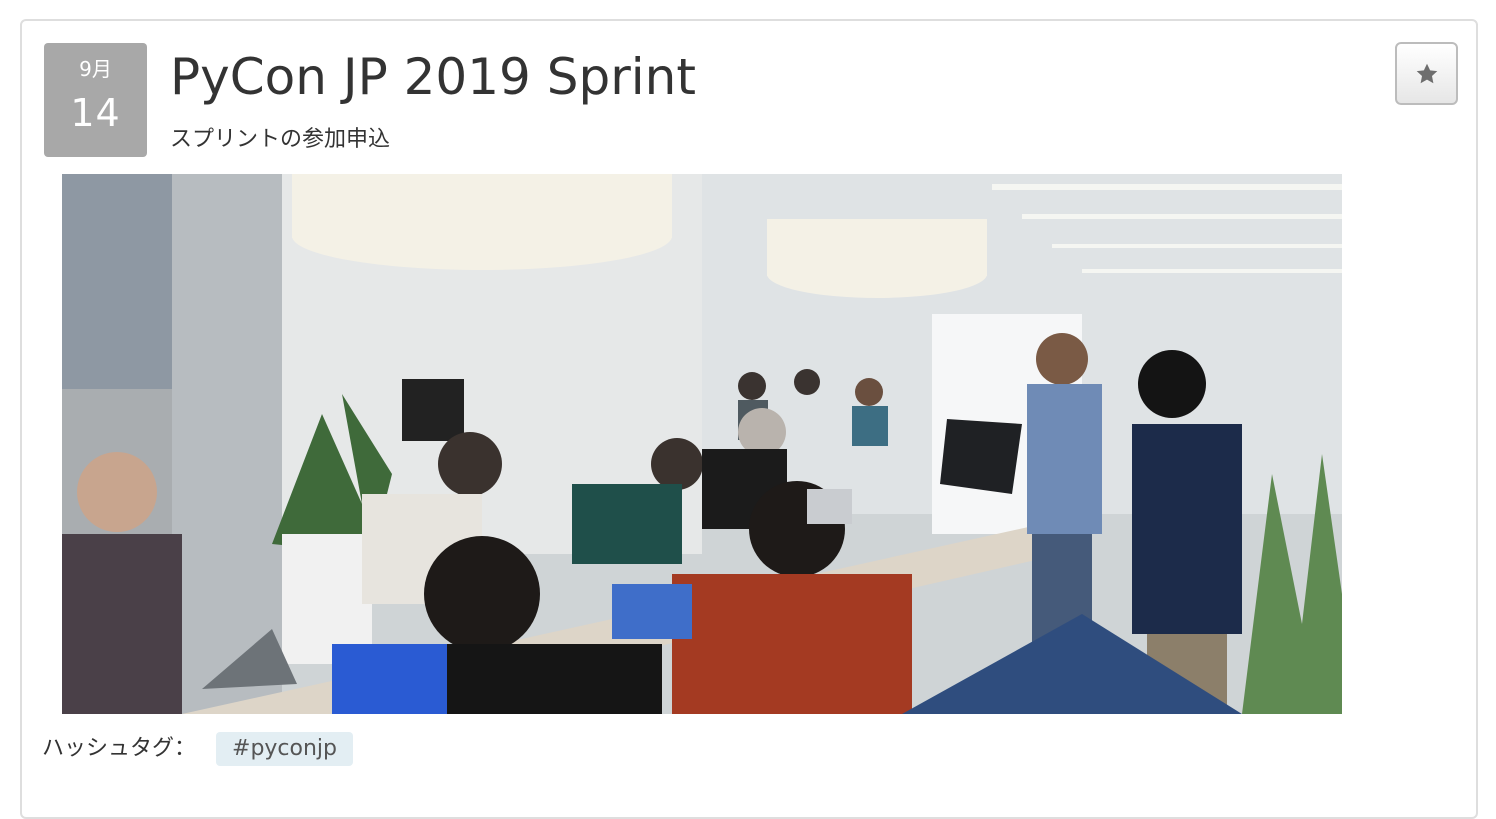  What do you see at coordinates (119, 748) in the screenshot?
I see `hashtag-label: ハッシュタグ：` at bounding box center [119, 748].